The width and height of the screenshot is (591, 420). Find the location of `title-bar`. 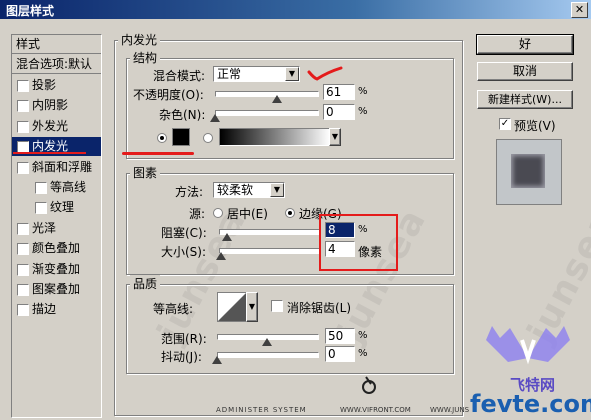

title-bar is located at coordinates (295, 9).